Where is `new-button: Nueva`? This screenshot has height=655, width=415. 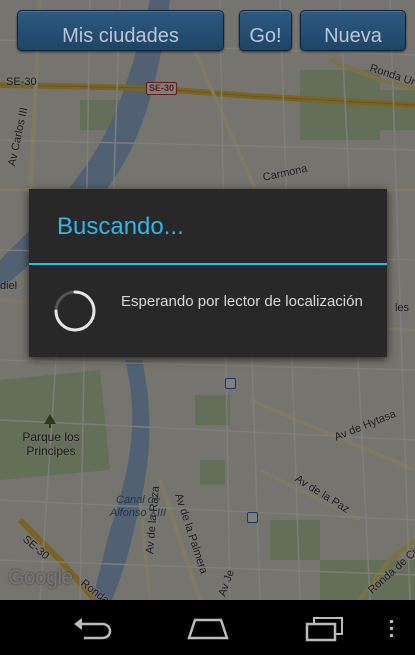
new-button: Nueva is located at coordinates (353, 30).